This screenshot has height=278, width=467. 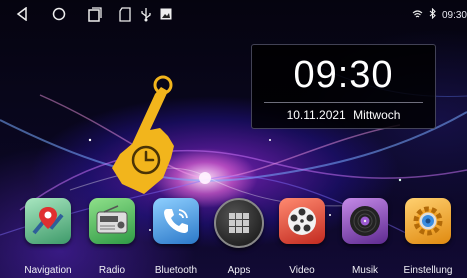 I want to click on status-time: 09:30, so click(x=454, y=15).